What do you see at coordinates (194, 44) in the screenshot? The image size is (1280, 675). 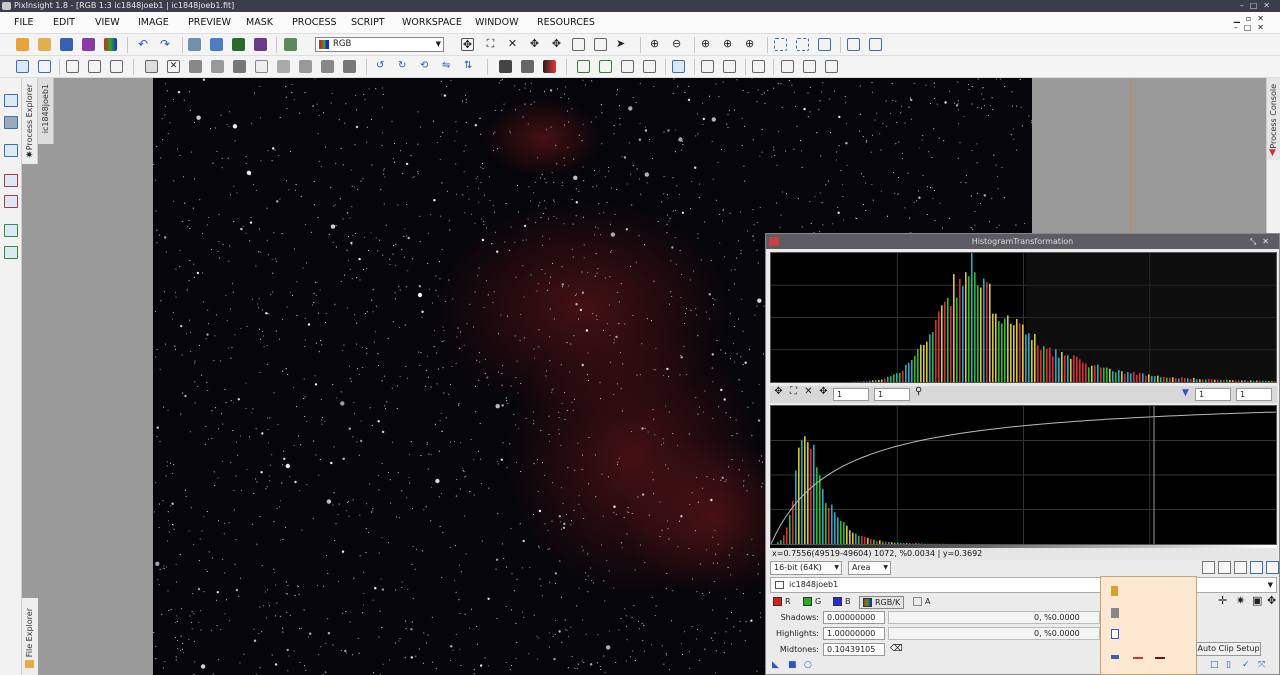 I see `history-icon` at bounding box center [194, 44].